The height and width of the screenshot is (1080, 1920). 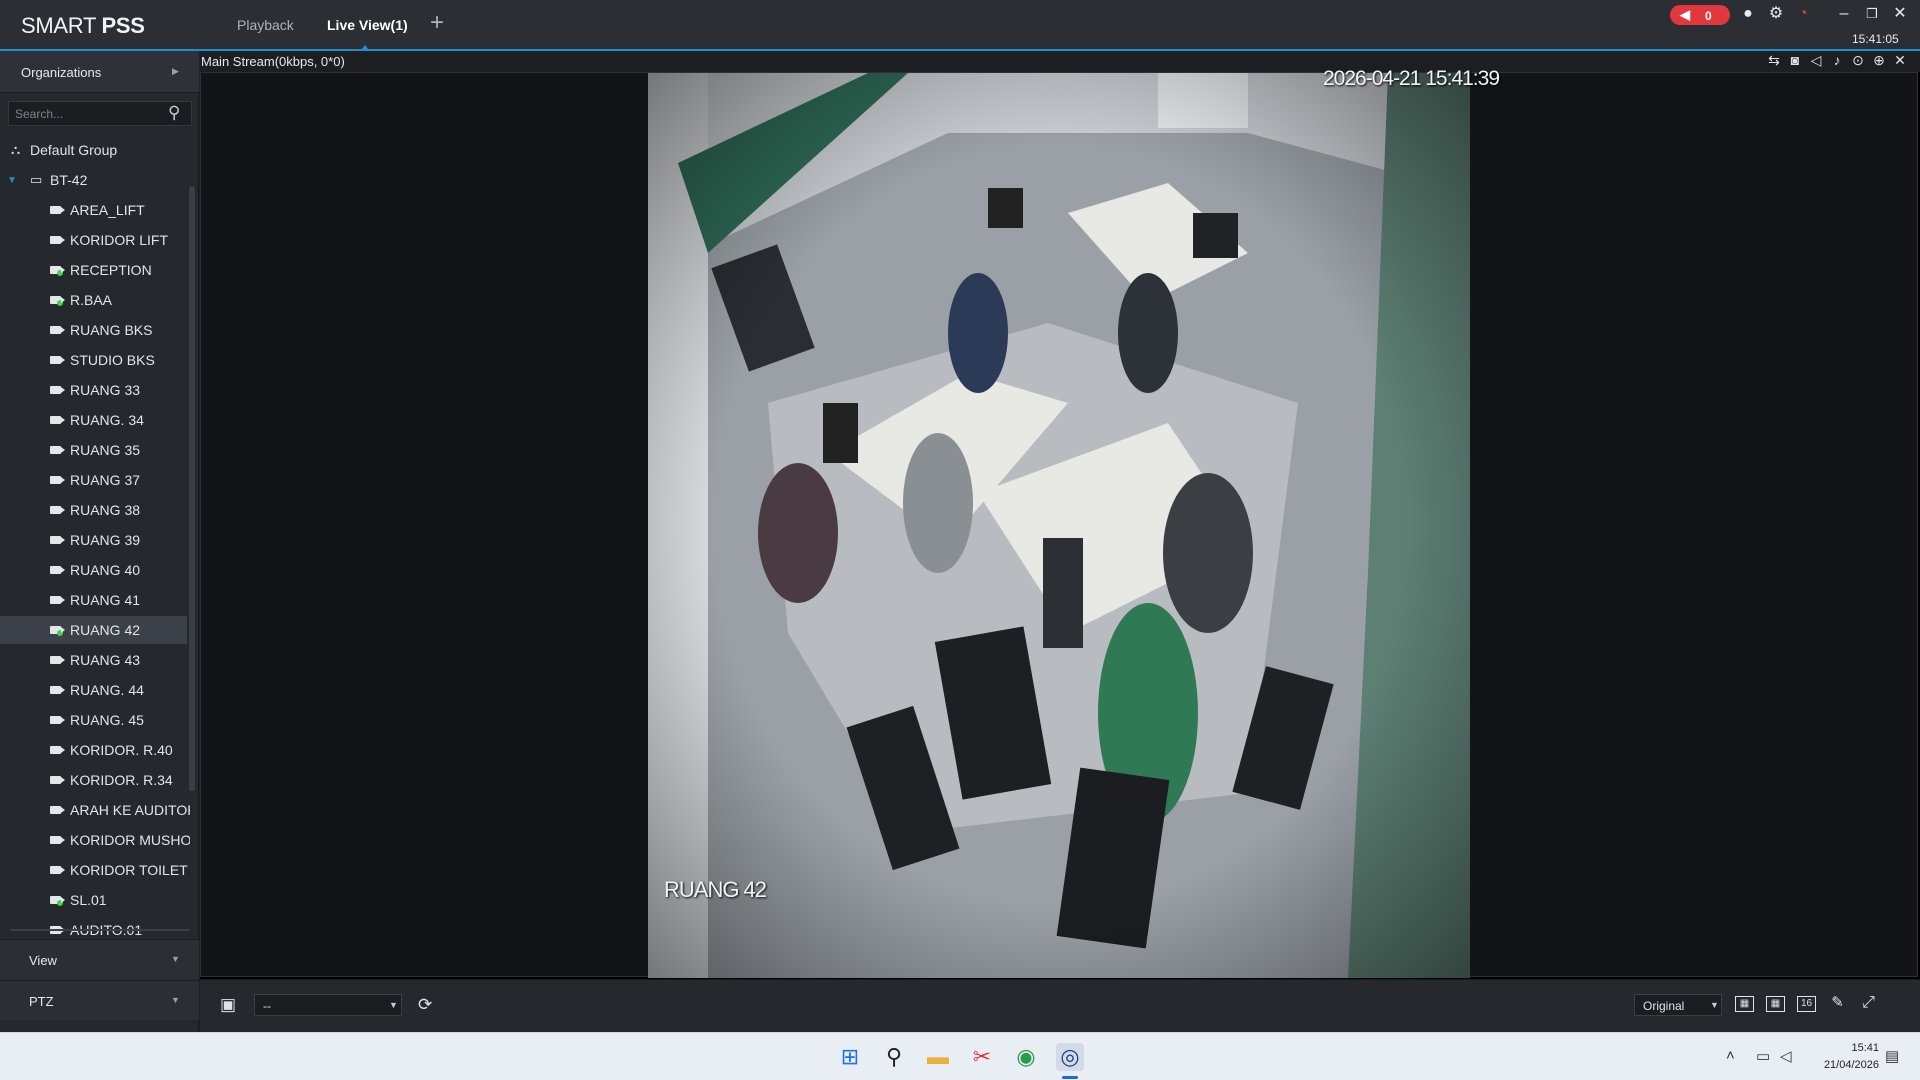 I want to click on tab-live-view: Live View(1), so click(x=367, y=25).